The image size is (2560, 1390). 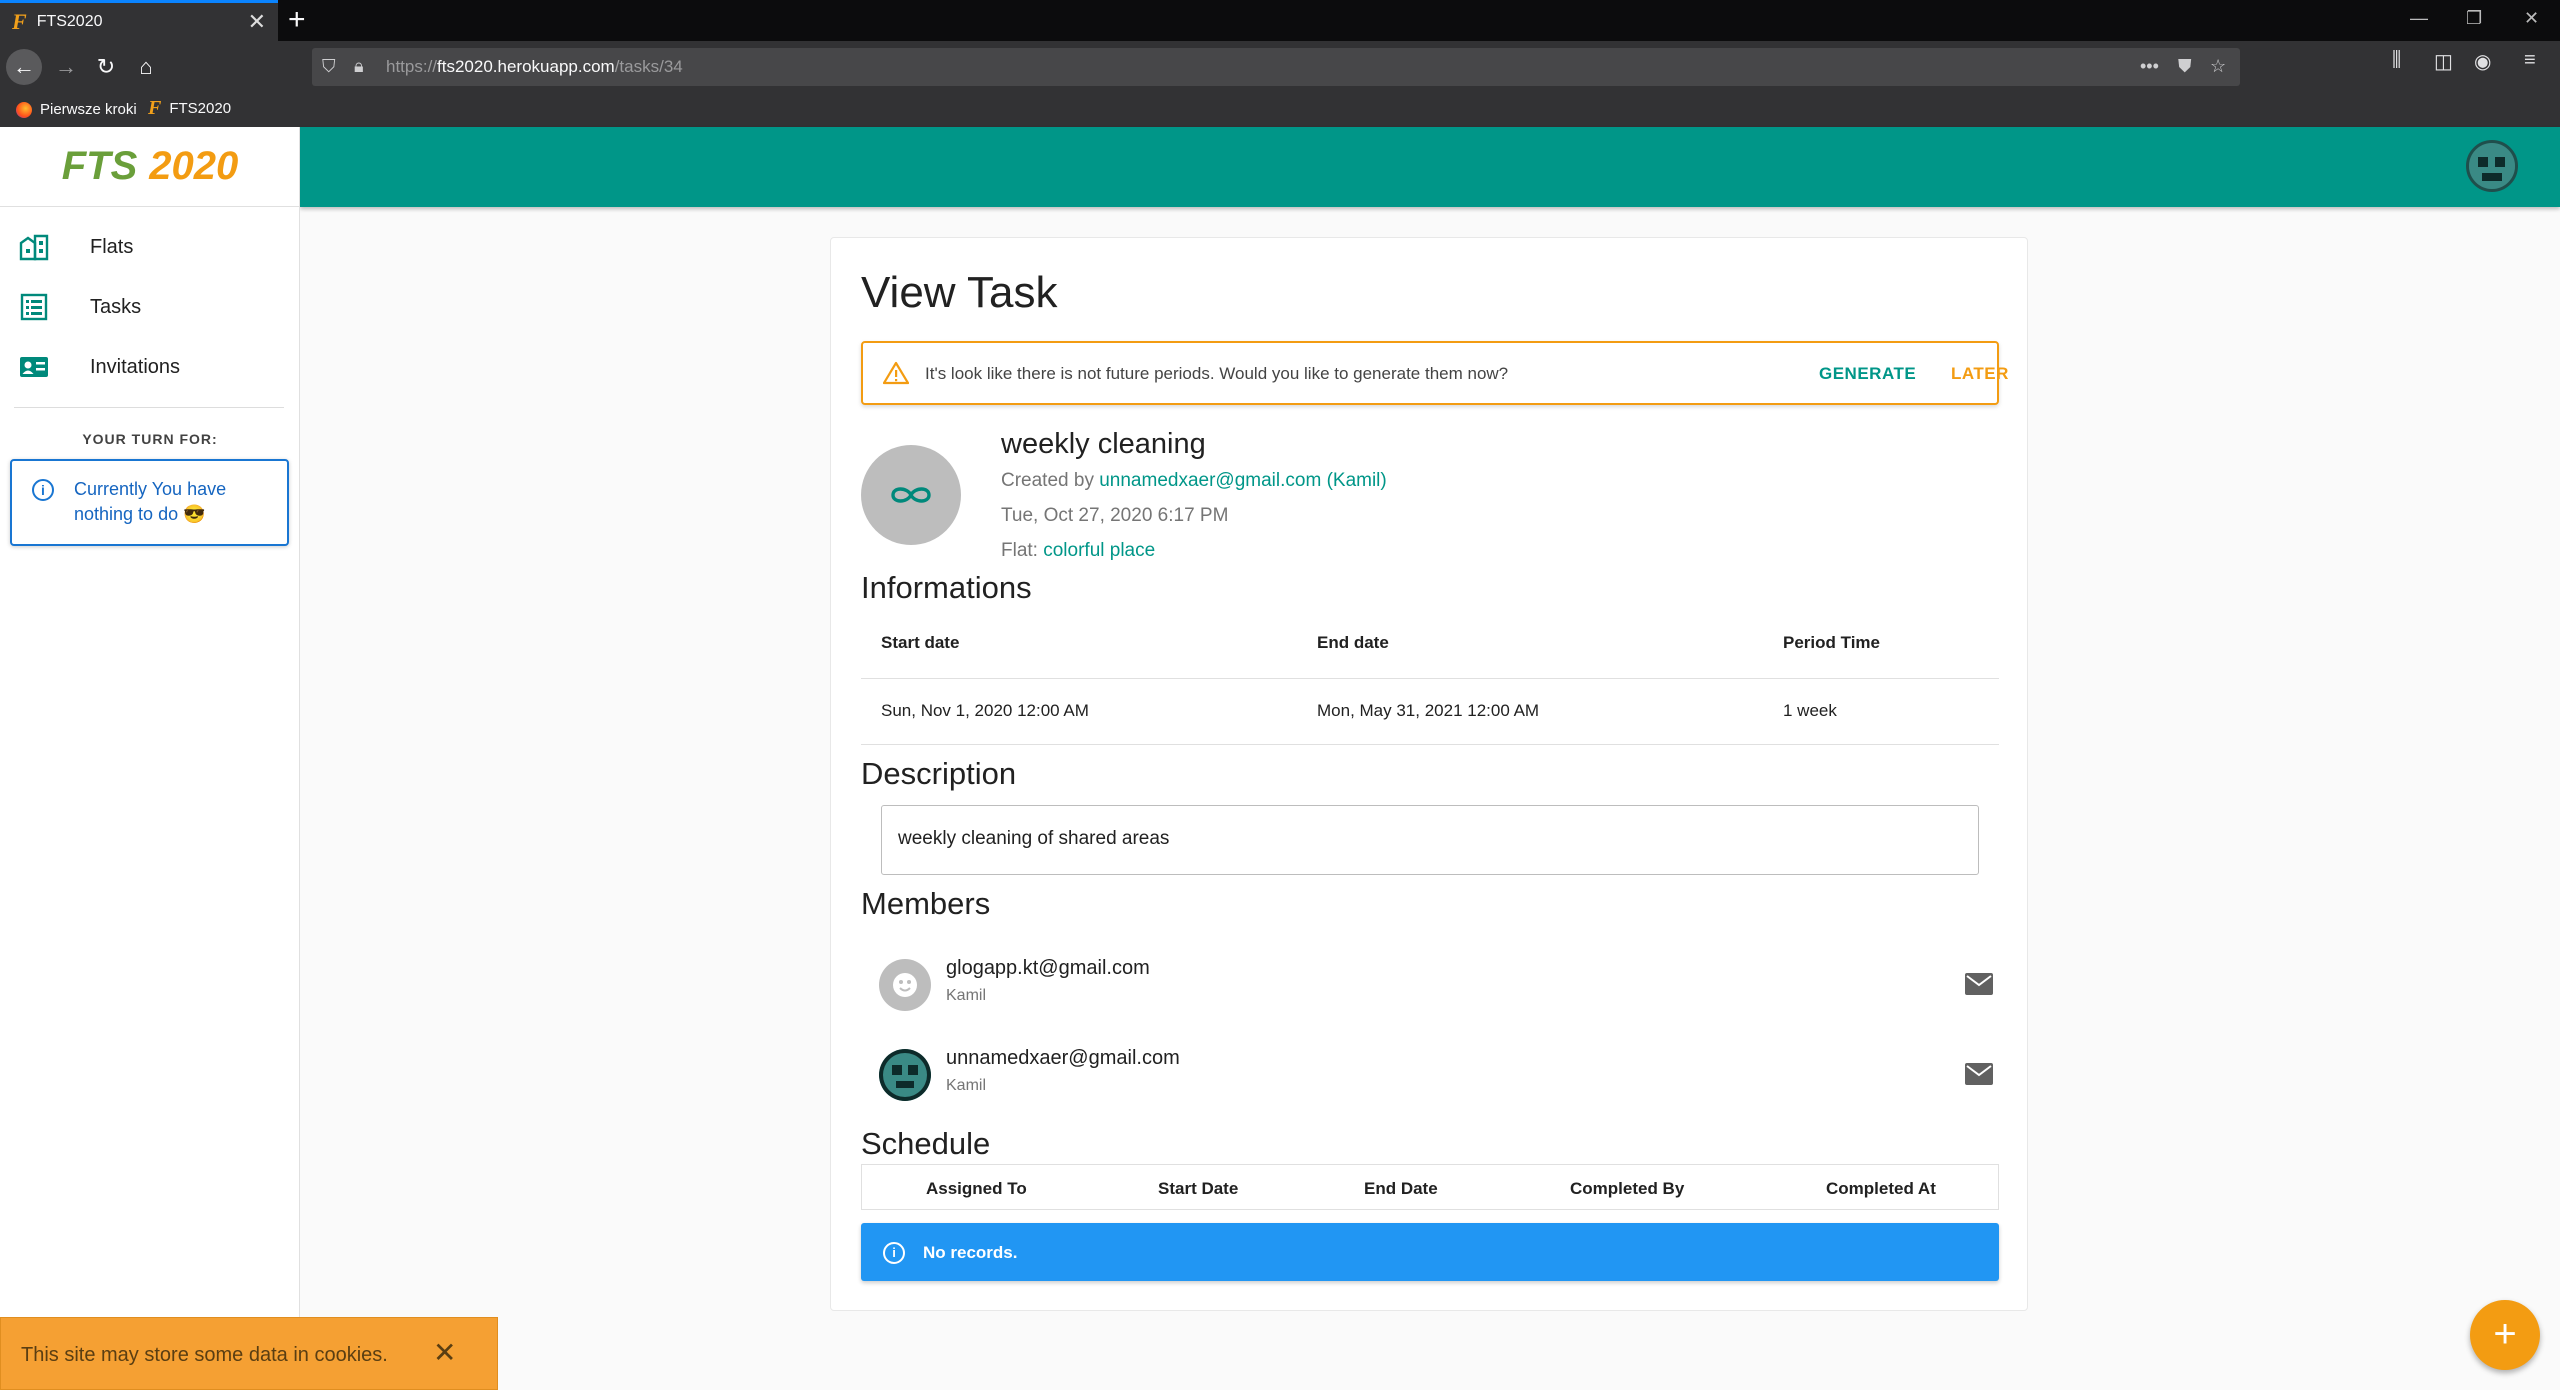 I want to click on schedule-heading: Schedule, so click(x=926, y=1143).